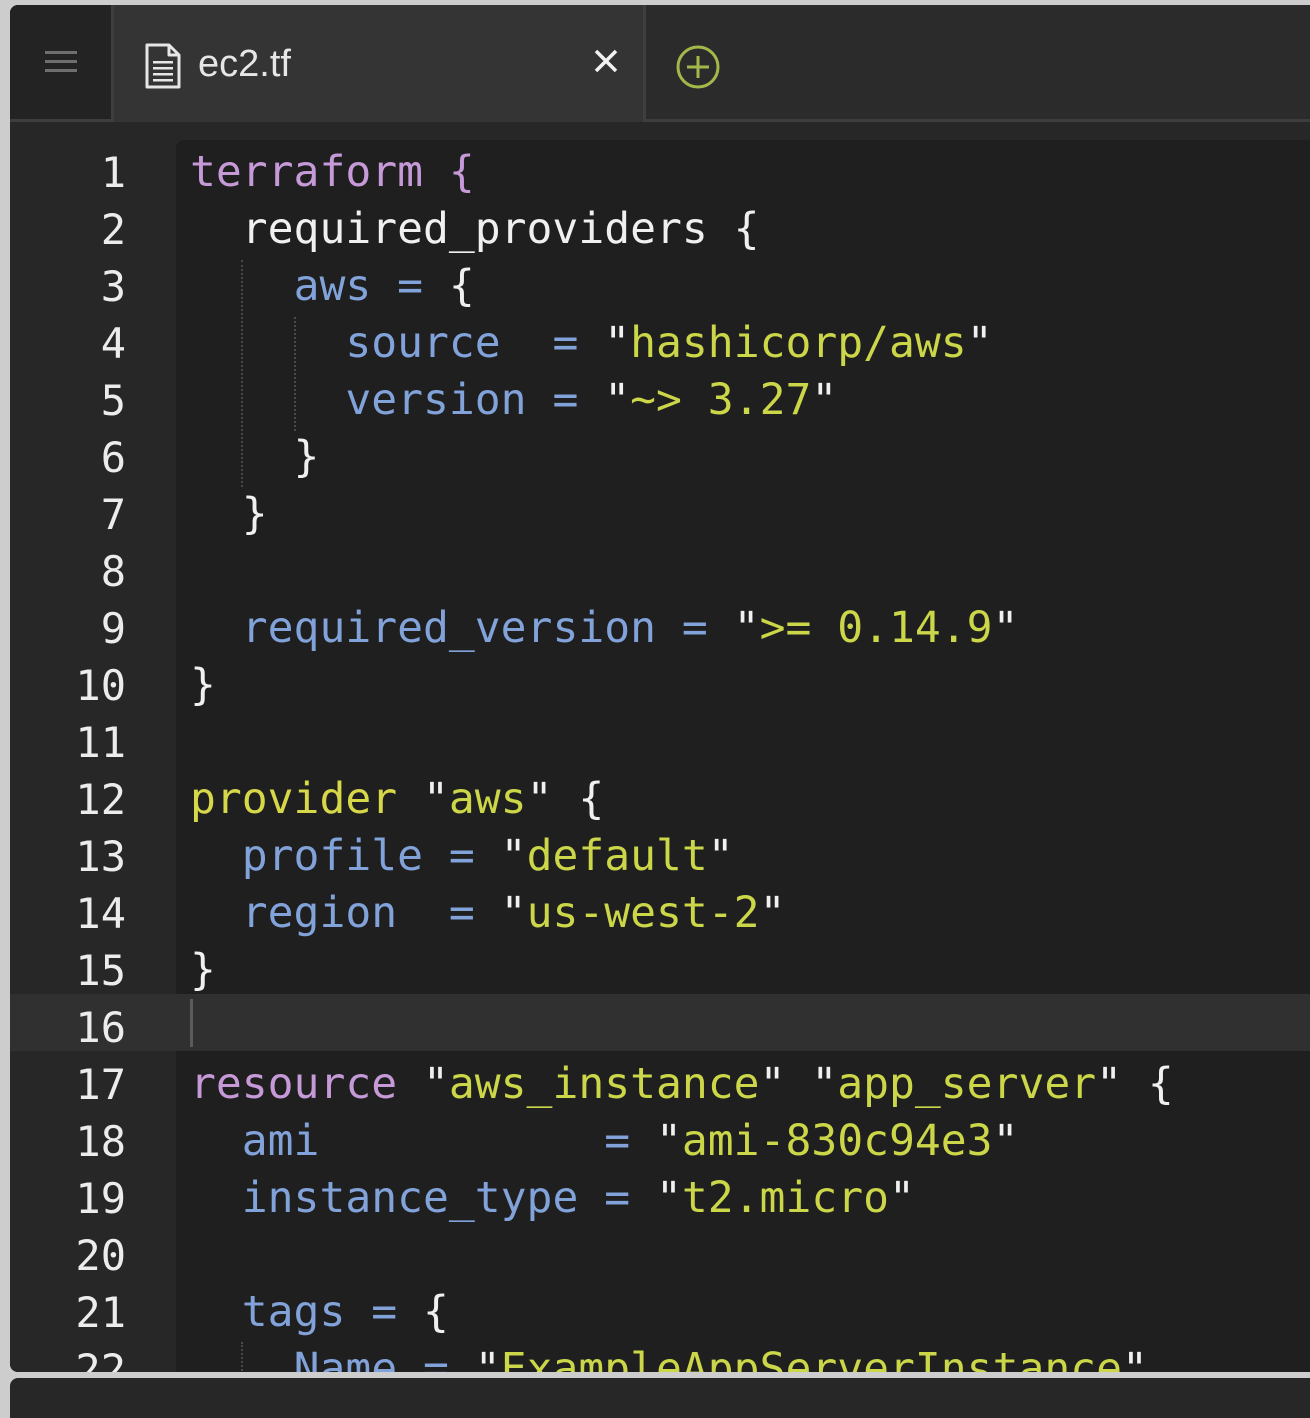  I want to click on code-token: required_version, so click(448, 628).